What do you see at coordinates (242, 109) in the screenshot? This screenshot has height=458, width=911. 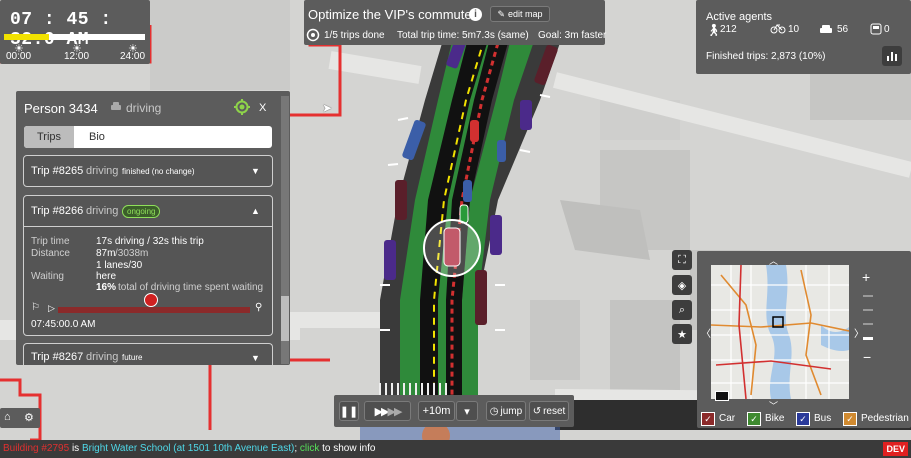 I see `locate-icon` at bounding box center [242, 109].